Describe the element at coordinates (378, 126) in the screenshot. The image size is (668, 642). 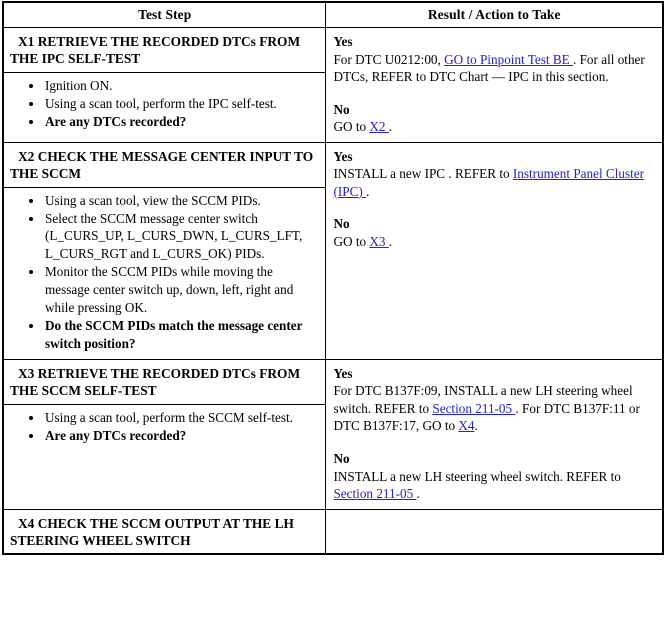
I see `reference-link: X2` at that location.